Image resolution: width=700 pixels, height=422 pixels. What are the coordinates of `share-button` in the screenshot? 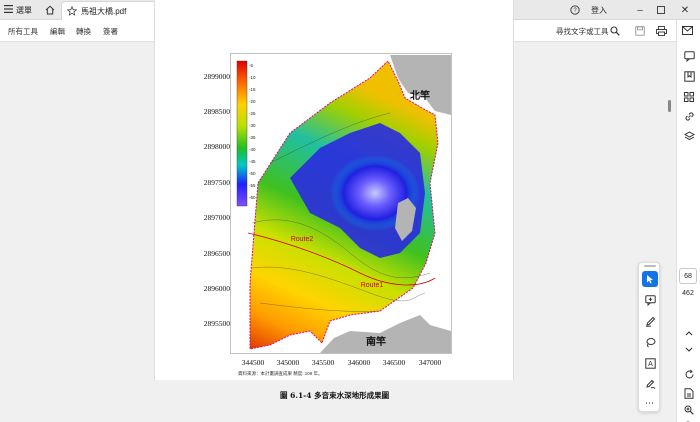 It's located at (688, 32).